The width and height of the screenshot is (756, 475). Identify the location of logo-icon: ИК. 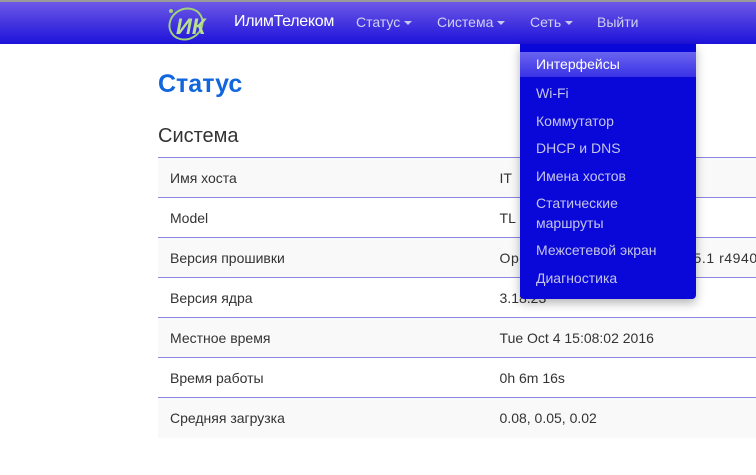
(195, 24).